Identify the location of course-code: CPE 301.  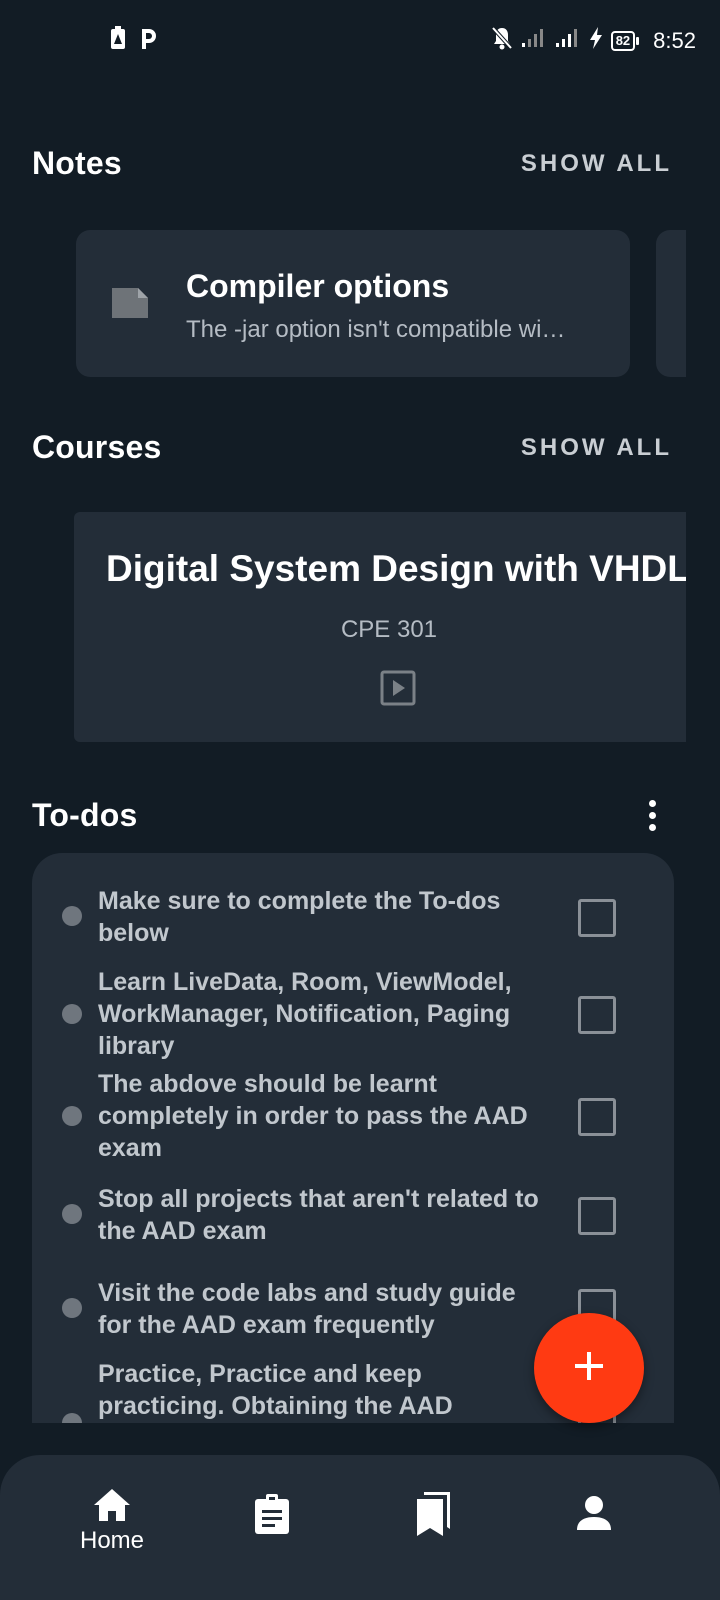
(389, 629).